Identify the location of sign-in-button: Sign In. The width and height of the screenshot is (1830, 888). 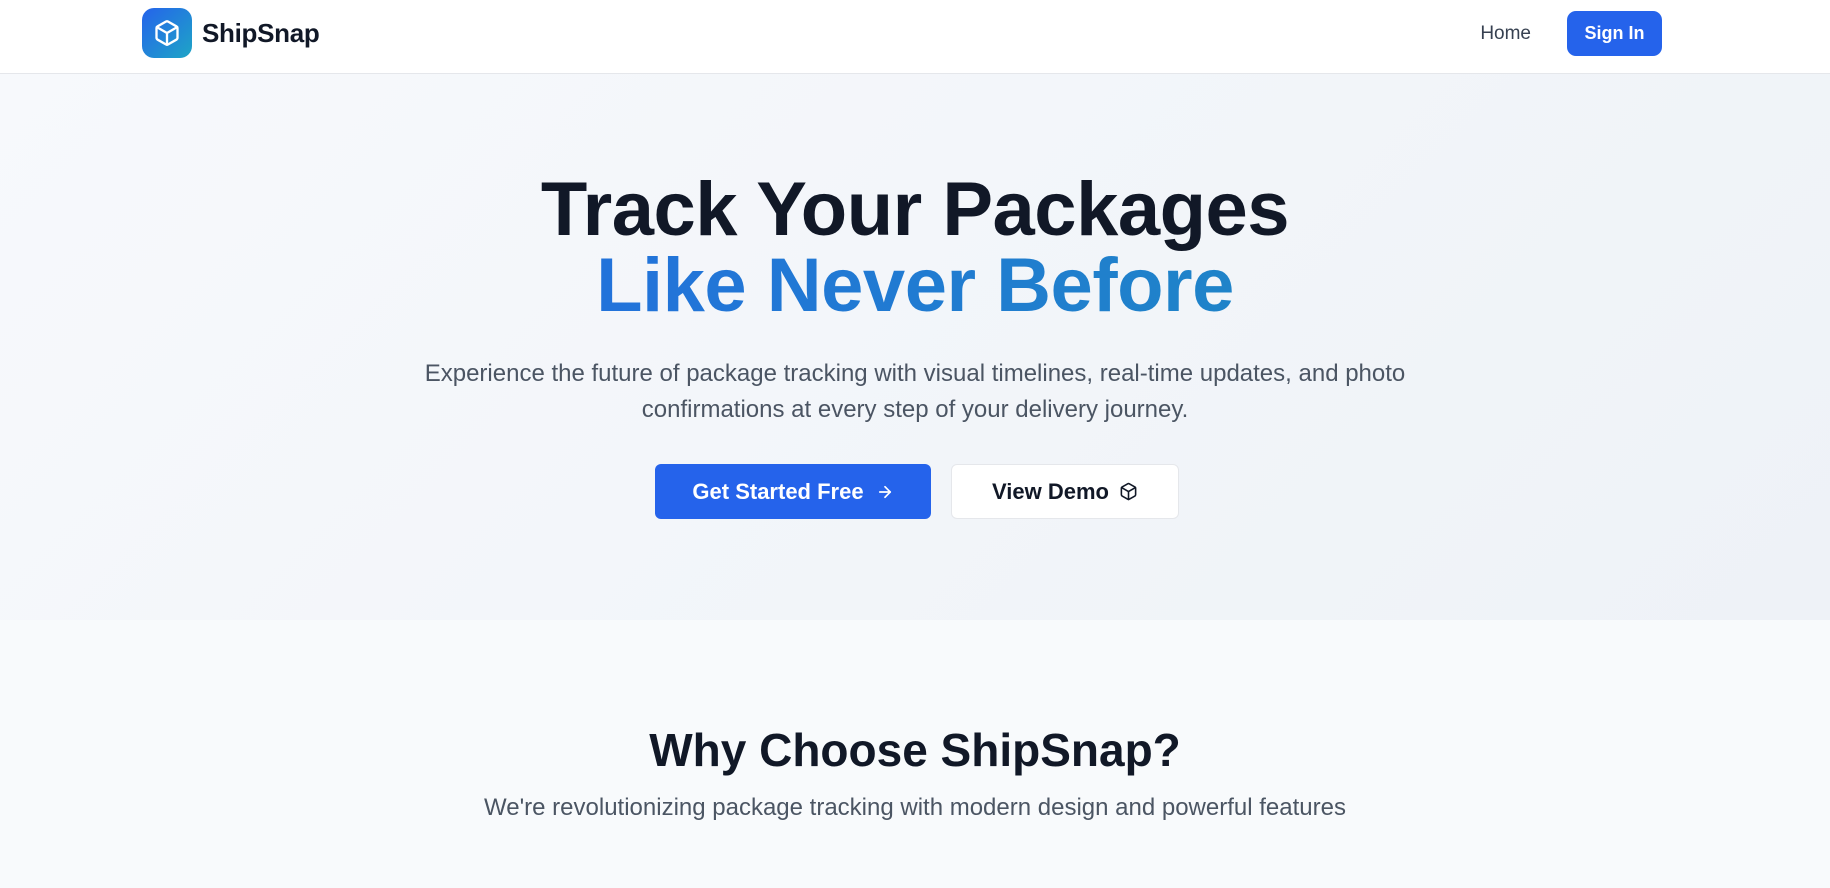
(1614, 33).